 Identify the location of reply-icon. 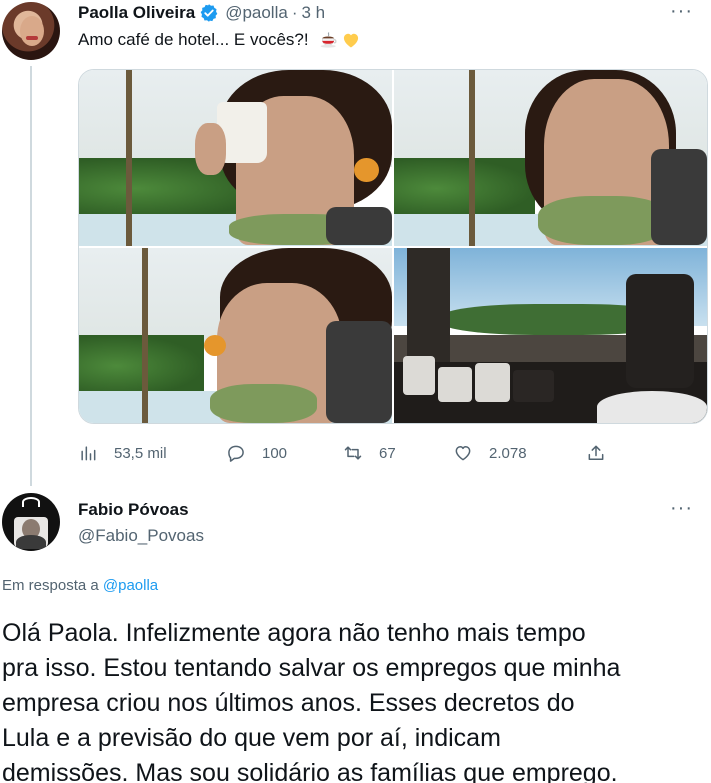
(236, 453).